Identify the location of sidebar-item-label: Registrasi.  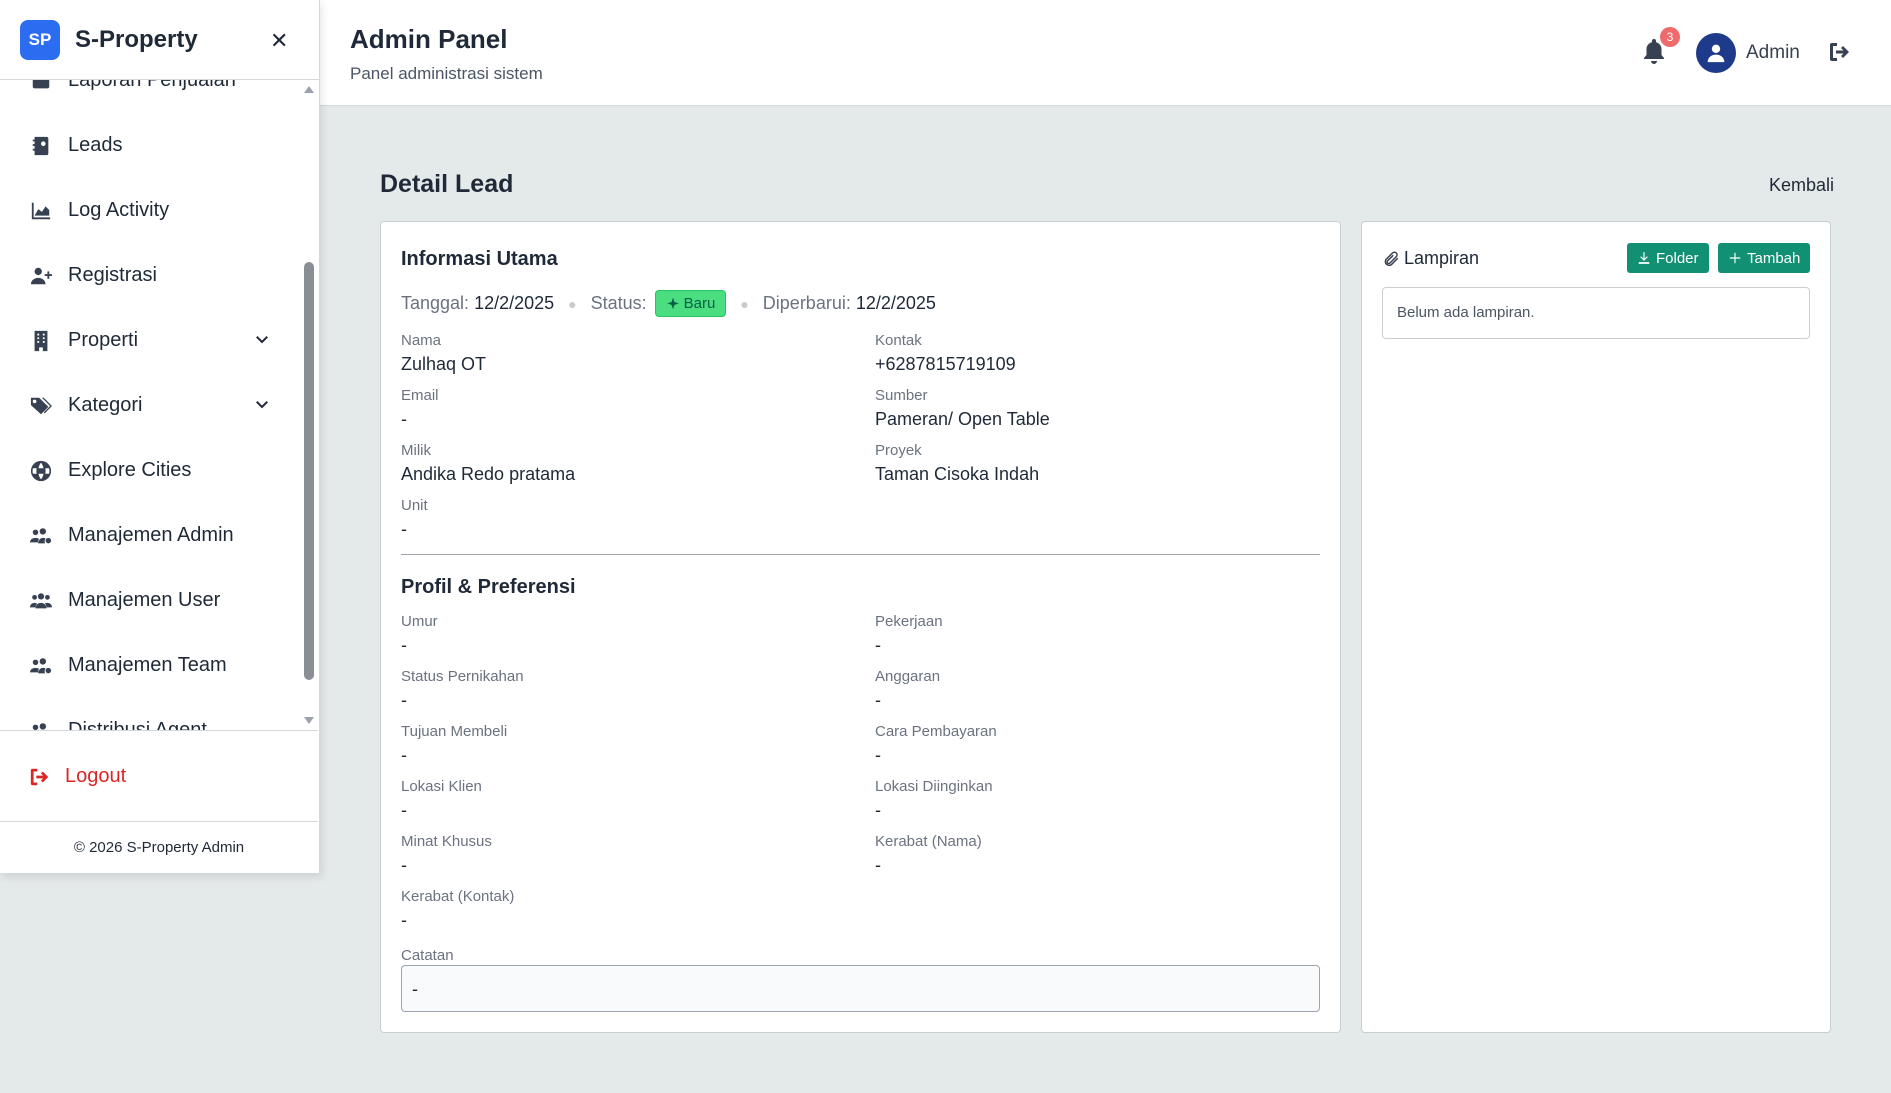
(112, 275).